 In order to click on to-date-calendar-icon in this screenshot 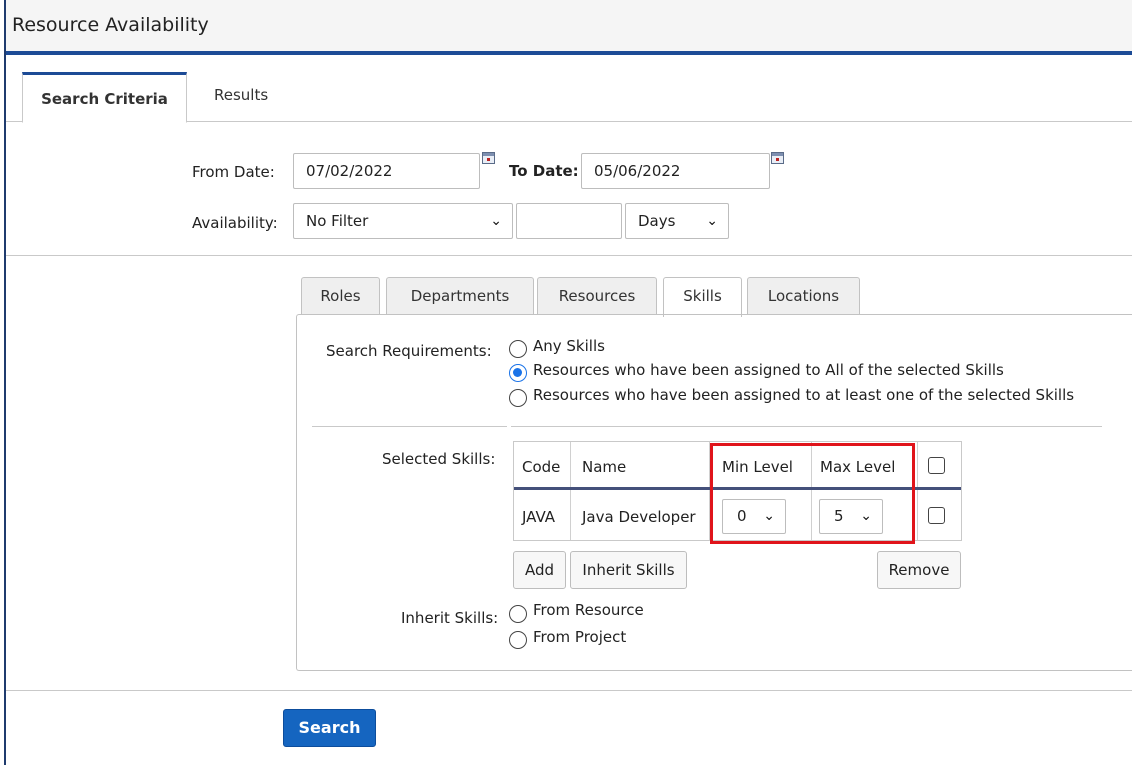, I will do `click(777, 158)`.